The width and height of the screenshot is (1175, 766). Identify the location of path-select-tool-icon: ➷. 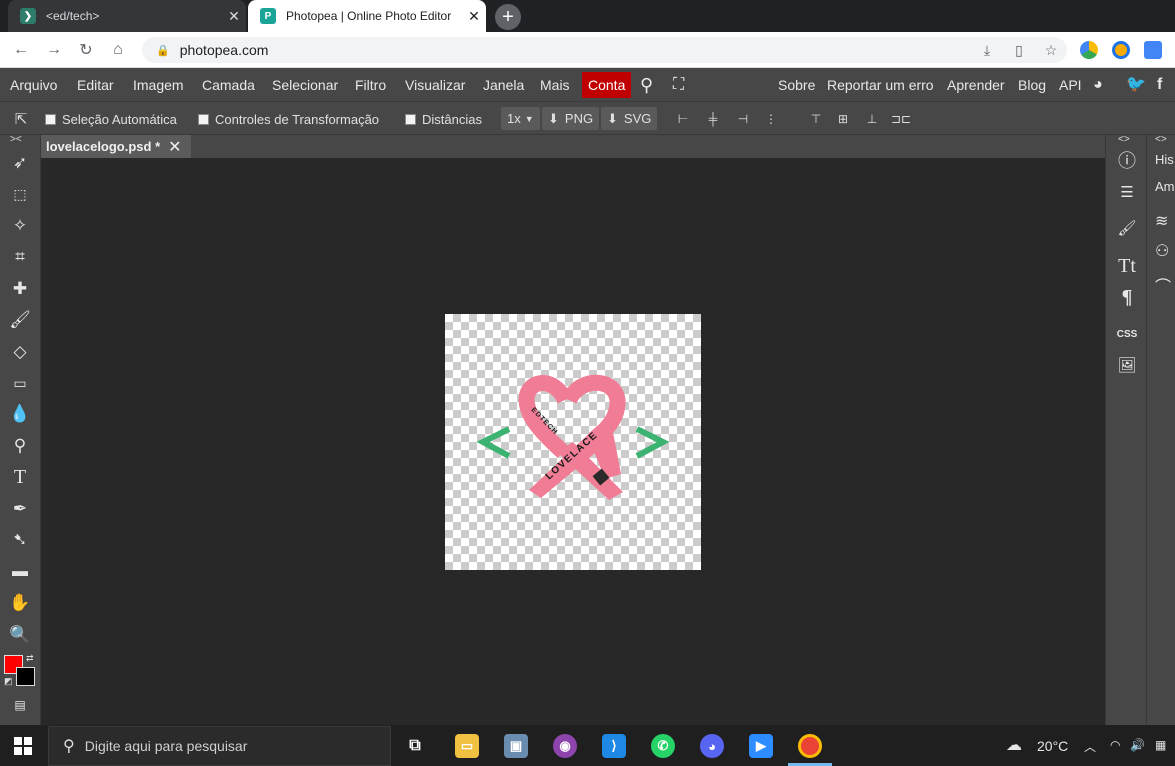
(20, 540).